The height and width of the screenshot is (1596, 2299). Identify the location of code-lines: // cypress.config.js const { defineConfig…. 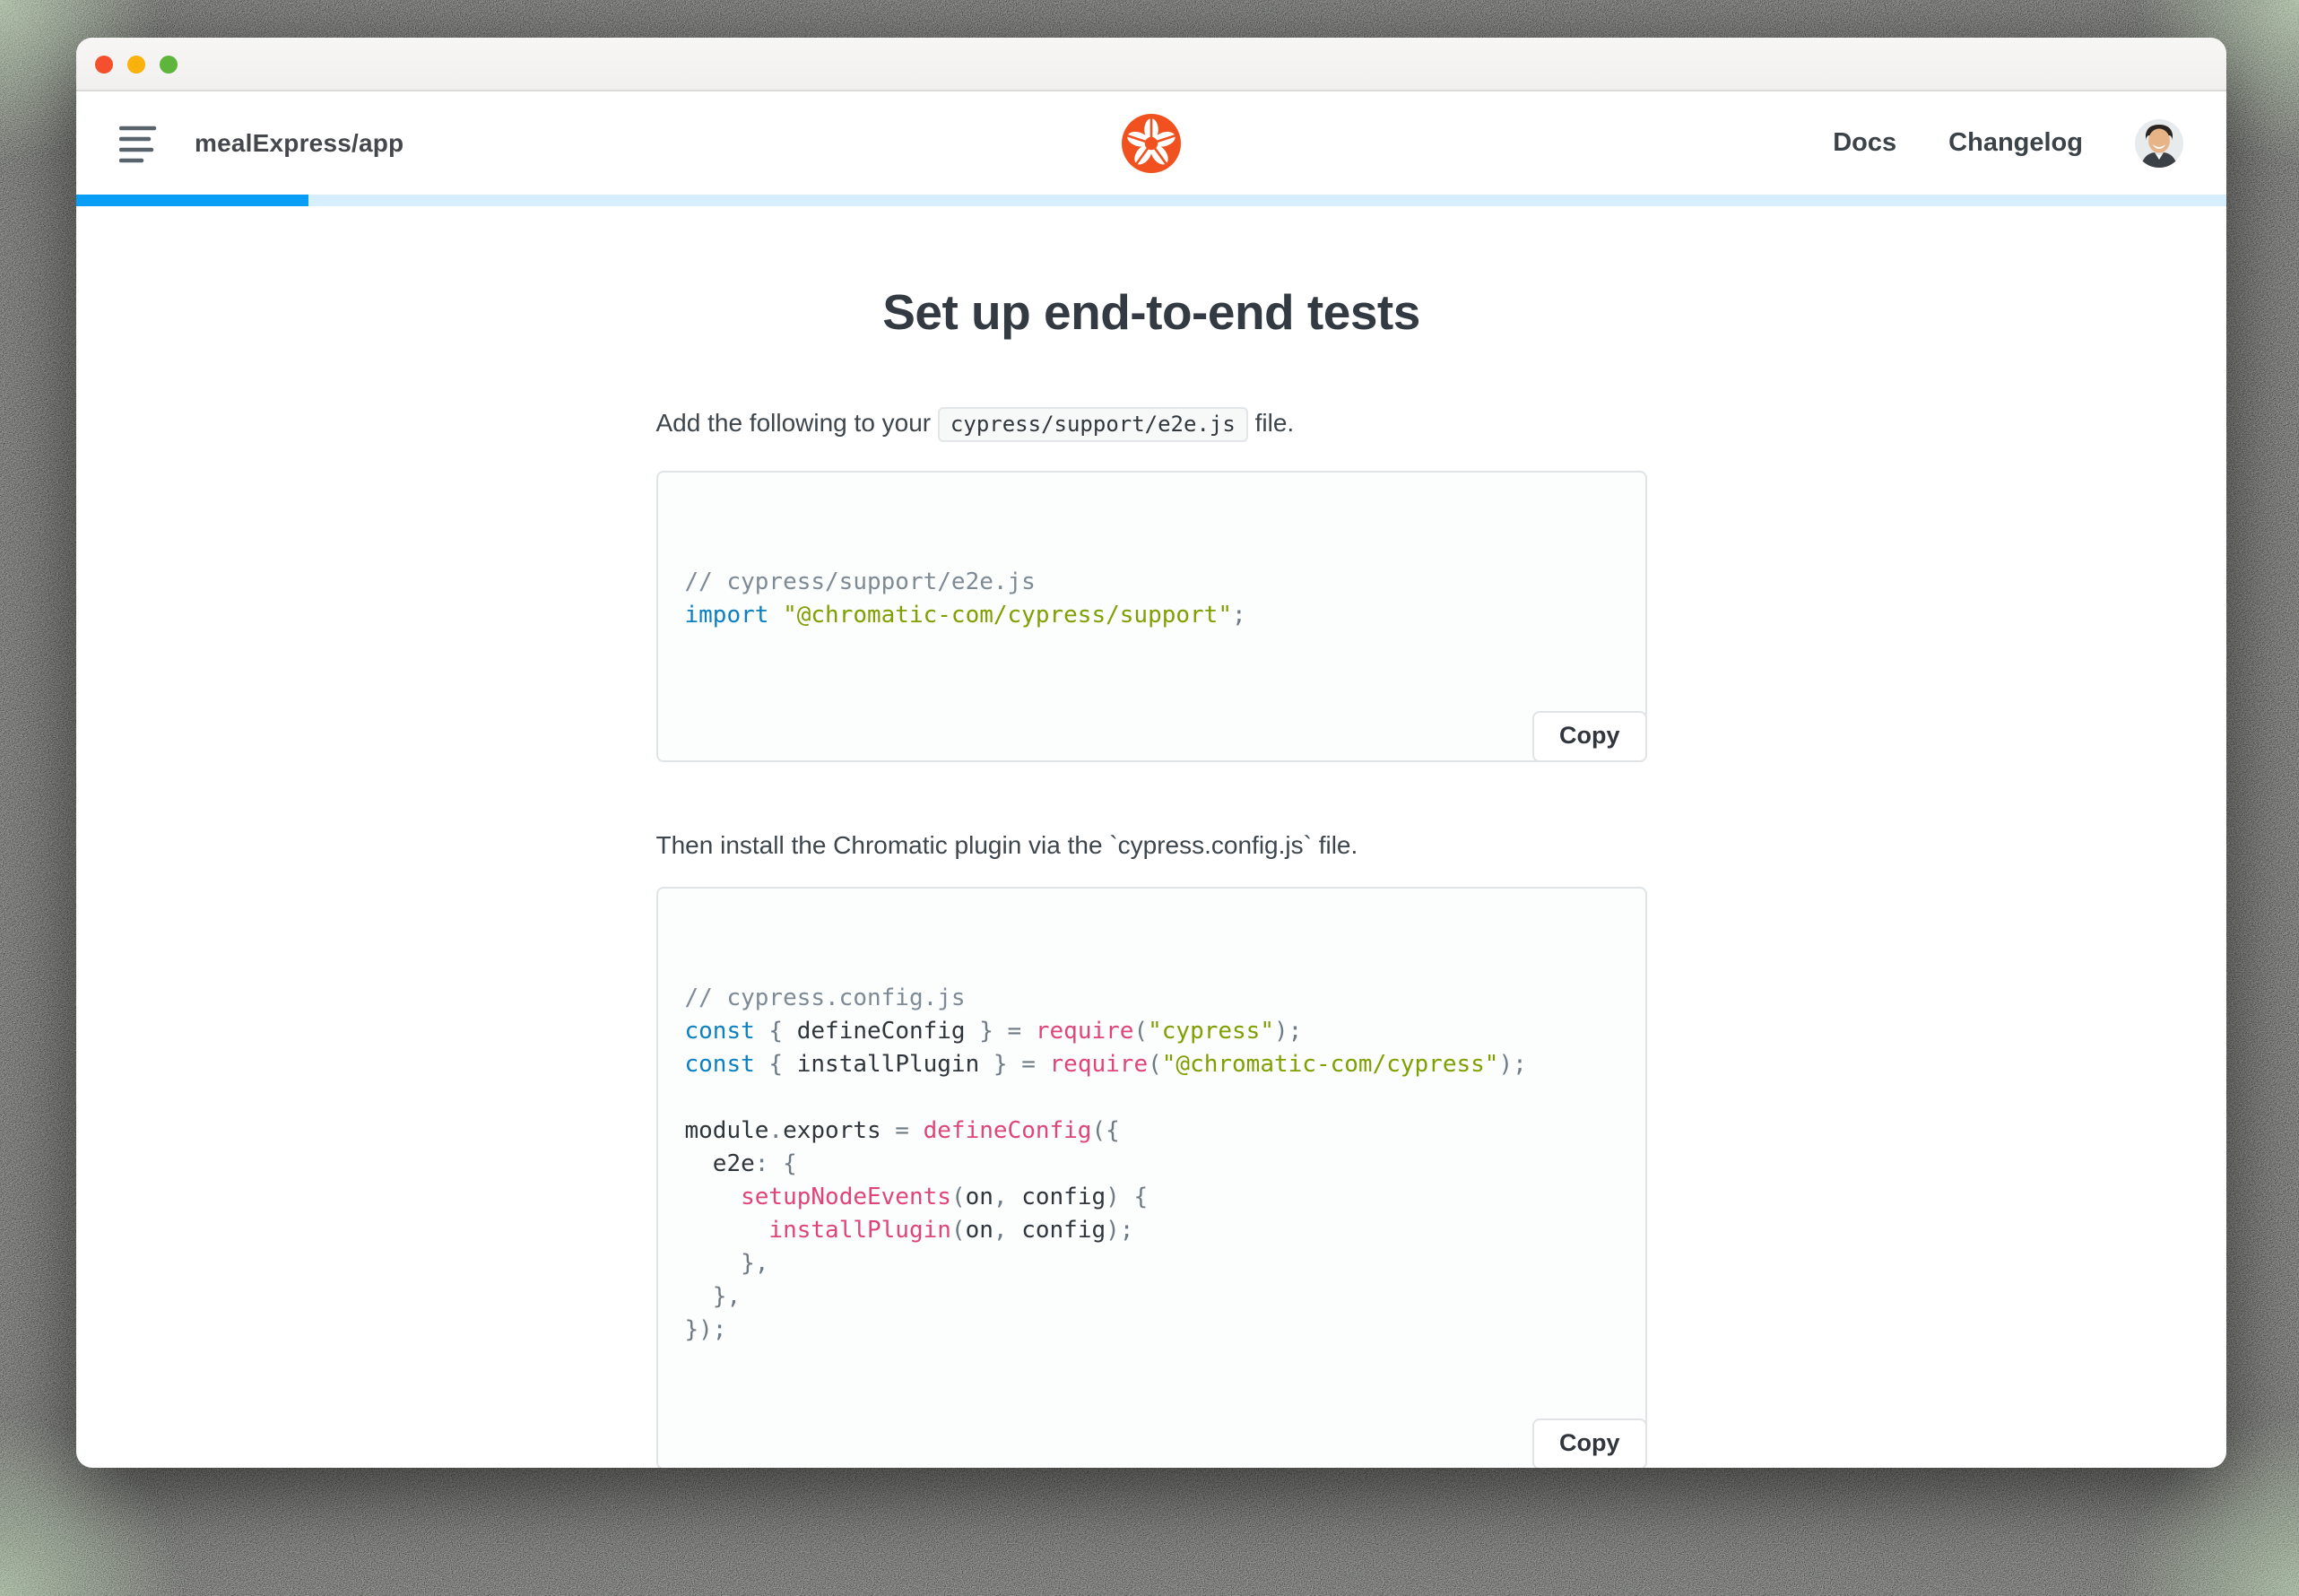
(1106, 1163).